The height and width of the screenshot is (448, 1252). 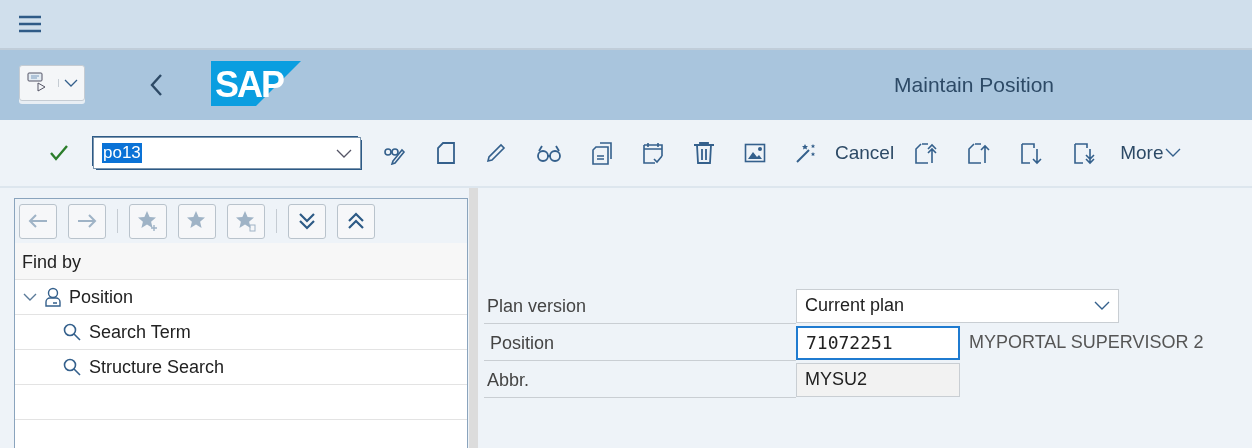 I want to click on more-button: More, so click(x=1151, y=153).